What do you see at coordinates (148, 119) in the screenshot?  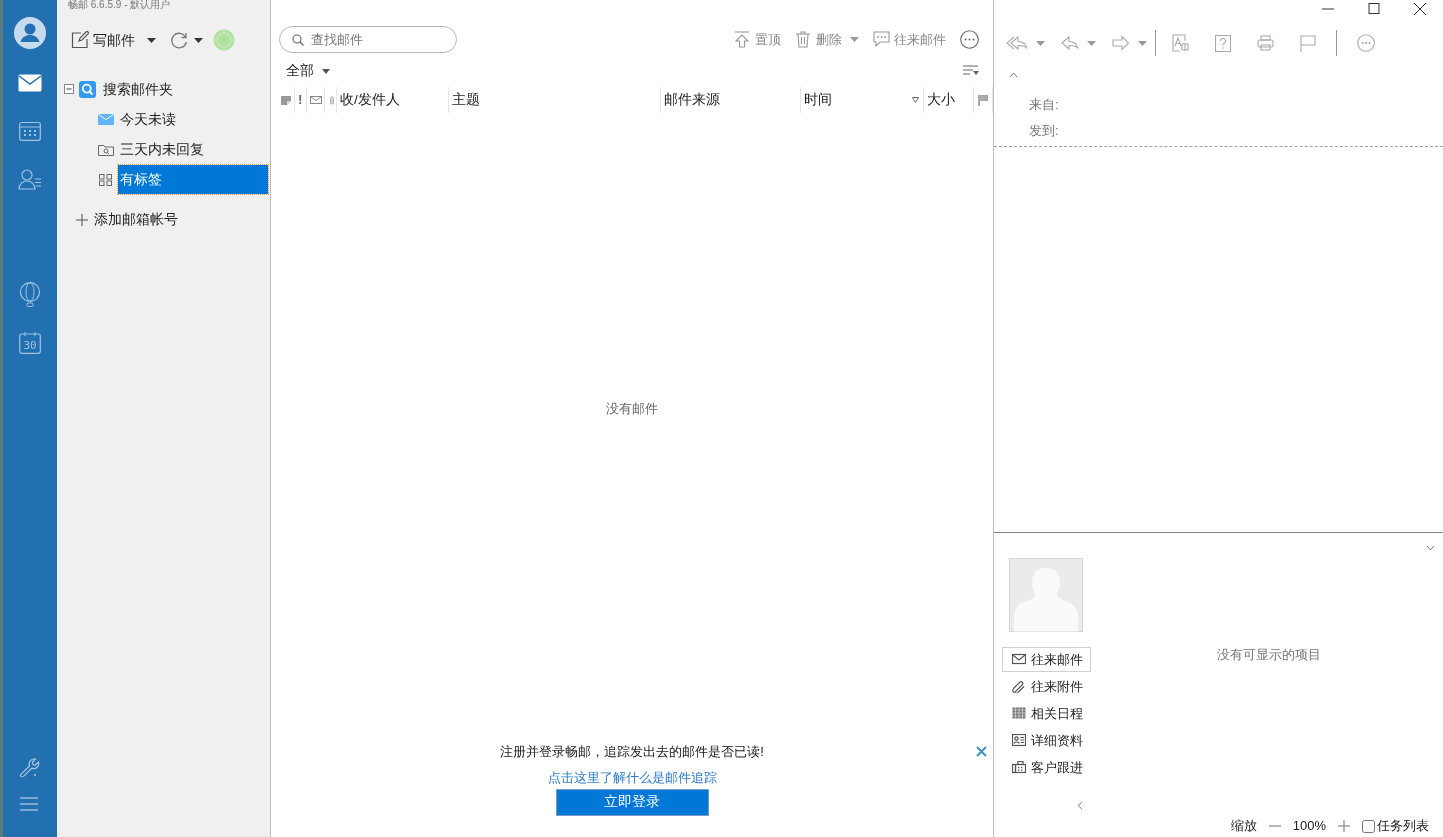 I see `folder-item: 今天未读` at bounding box center [148, 119].